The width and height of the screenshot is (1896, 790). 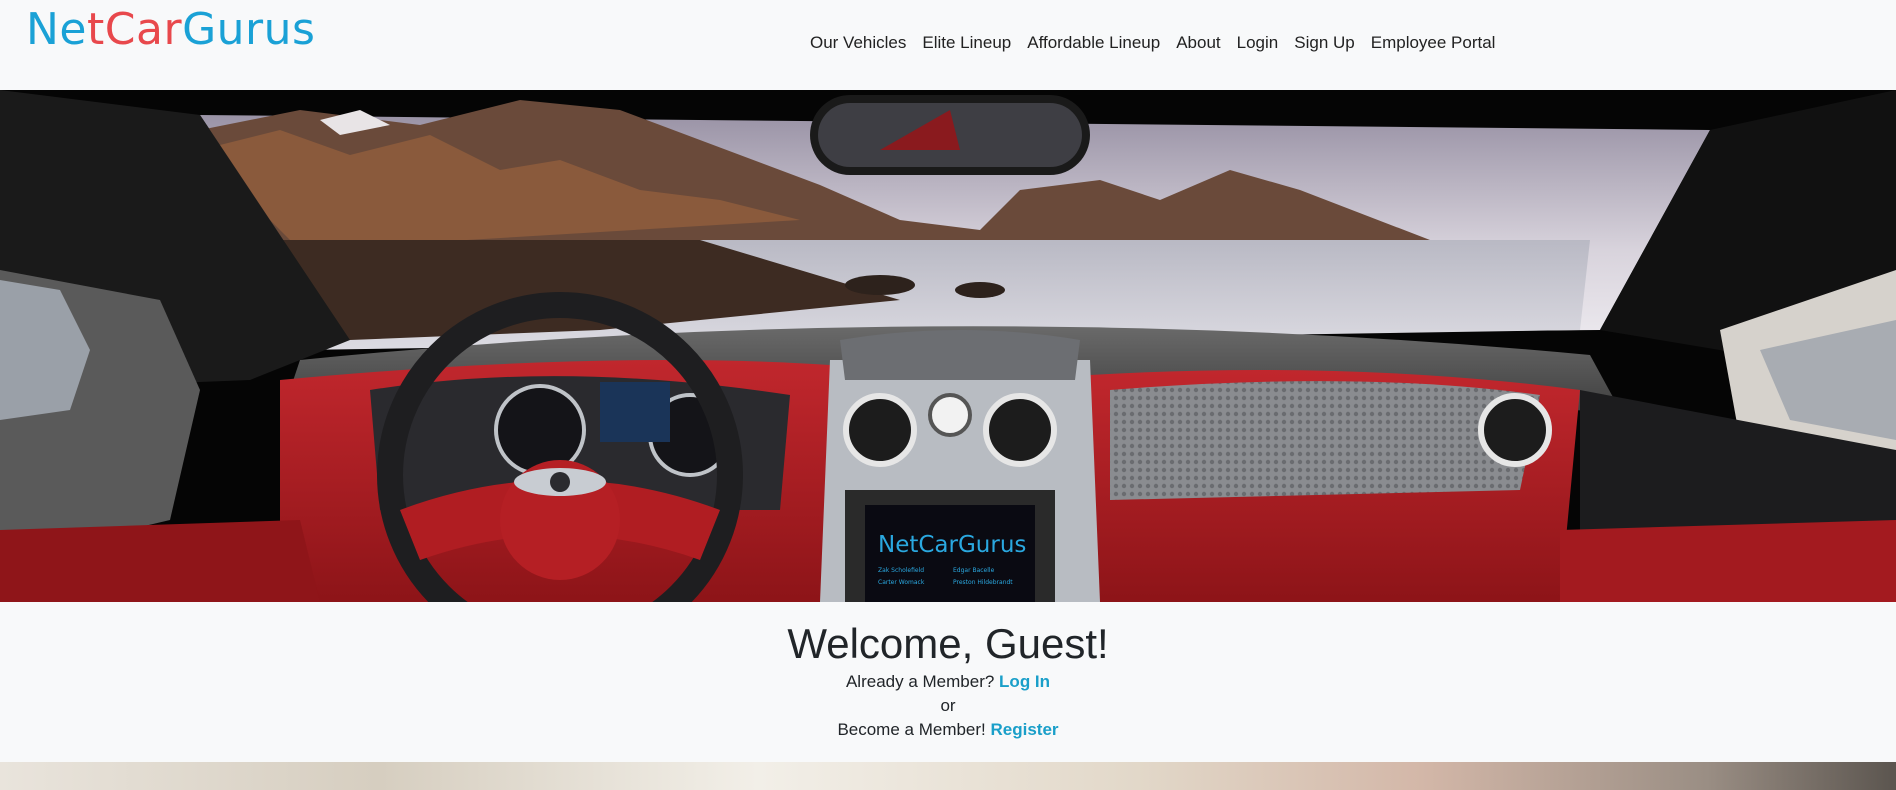 What do you see at coordinates (43, 29) in the screenshot?
I see `logo-letter: N` at bounding box center [43, 29].